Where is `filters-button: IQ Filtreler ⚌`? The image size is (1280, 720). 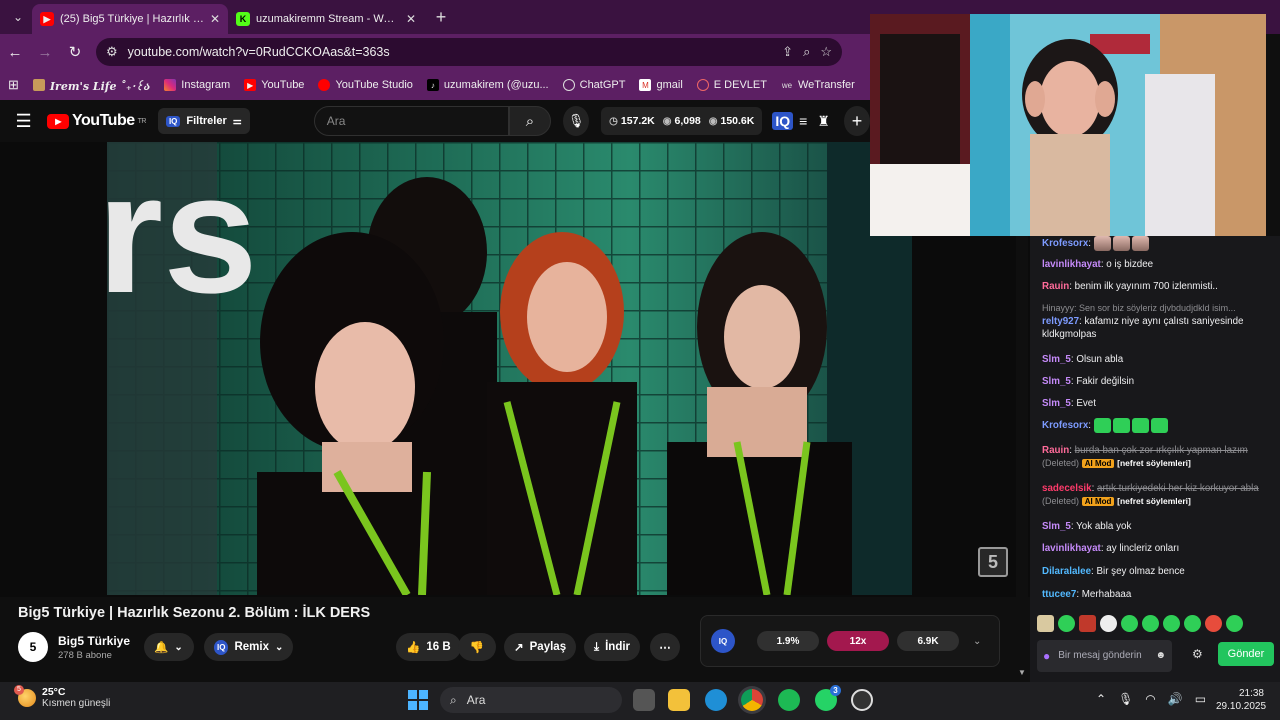 filters-button: IQ Filtreler ⚌ is located at coordinates (203, 121).